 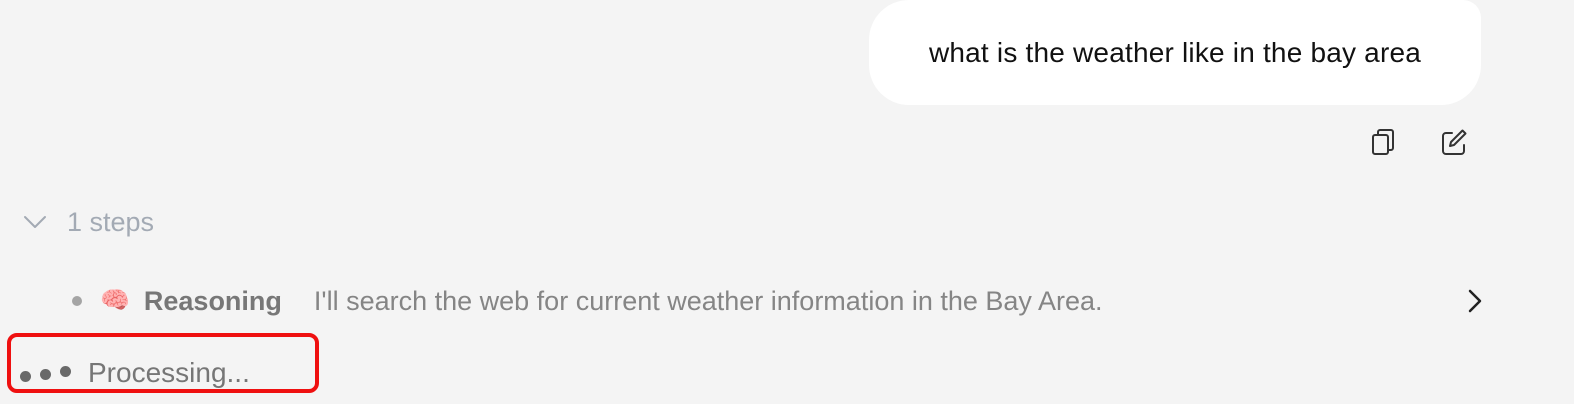 I want to click on edit-button, so click(x=1454, y=142).